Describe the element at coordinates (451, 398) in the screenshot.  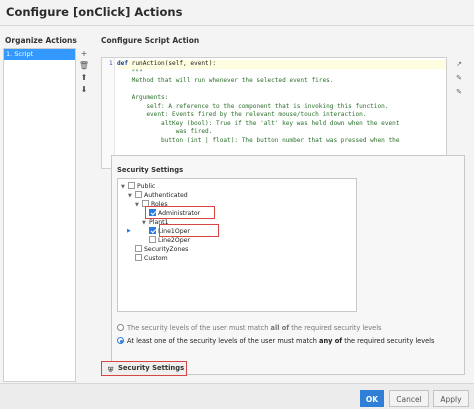
I see `apply-button: Apply` at that location.